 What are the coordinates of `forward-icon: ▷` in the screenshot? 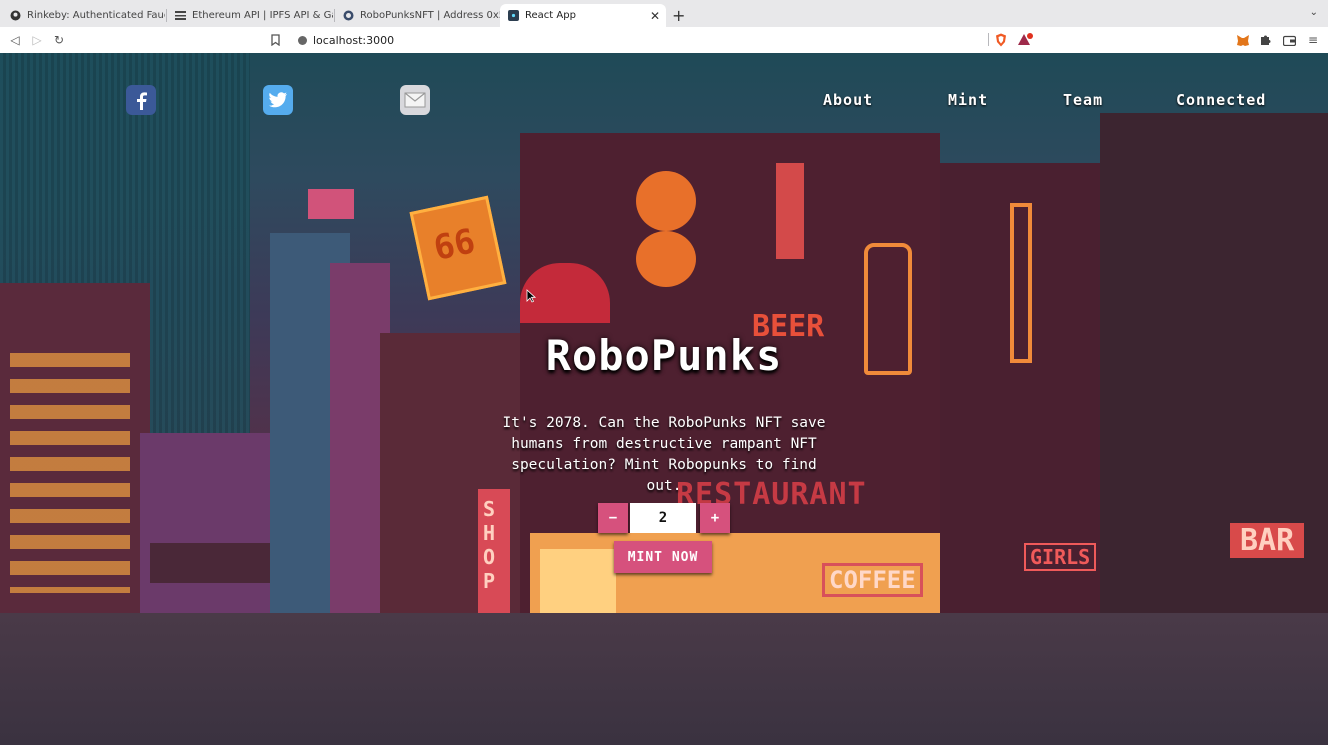 It's located at (37, 40).